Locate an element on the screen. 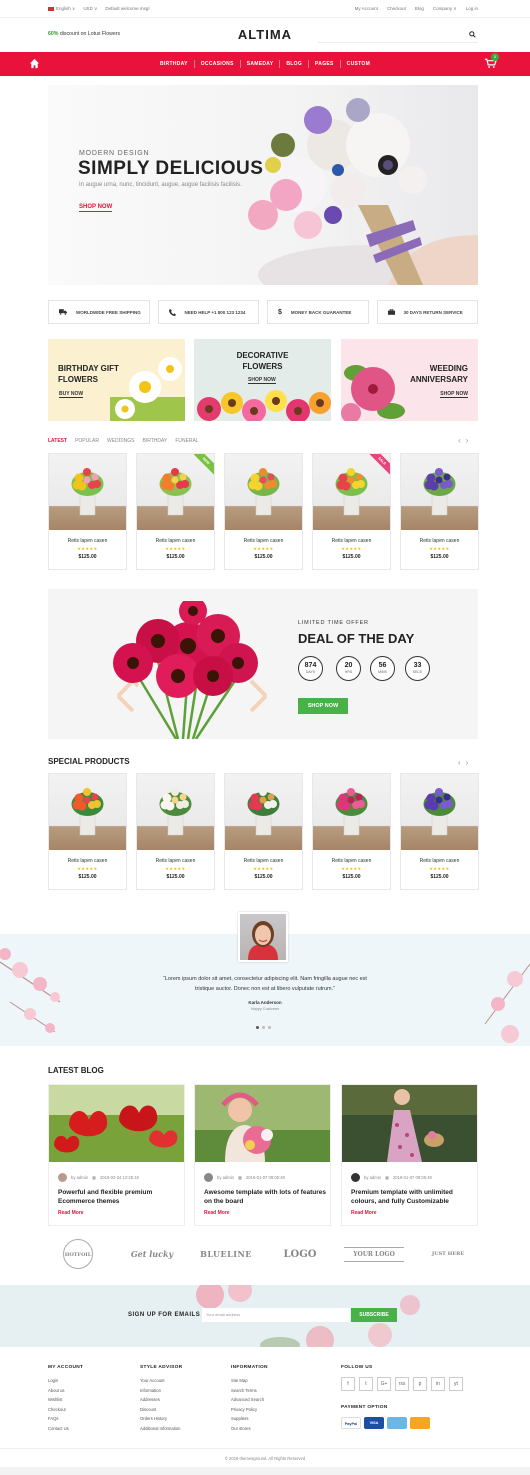 This screenshot has width=530, height=1475. company-dropdown: Company ∨ is located at coordinates (445, 9).